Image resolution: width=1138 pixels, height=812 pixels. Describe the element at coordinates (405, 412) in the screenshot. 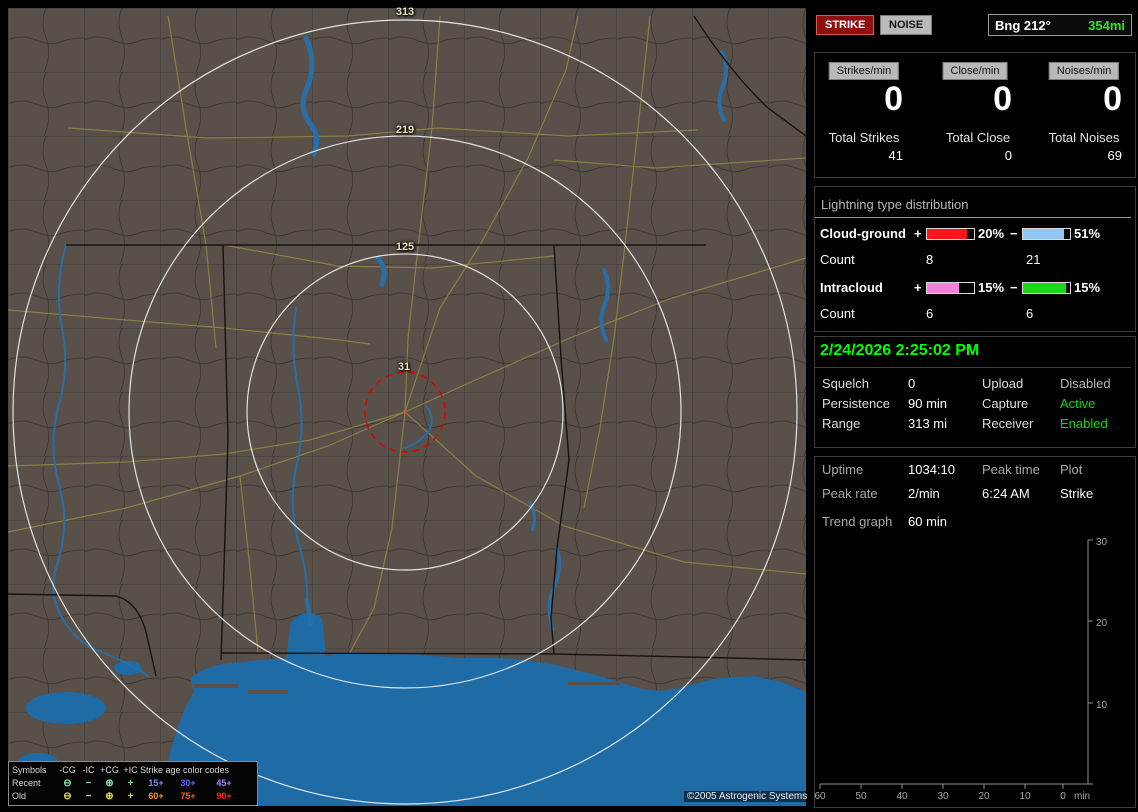

I see `receiver-location-dot` at that location.